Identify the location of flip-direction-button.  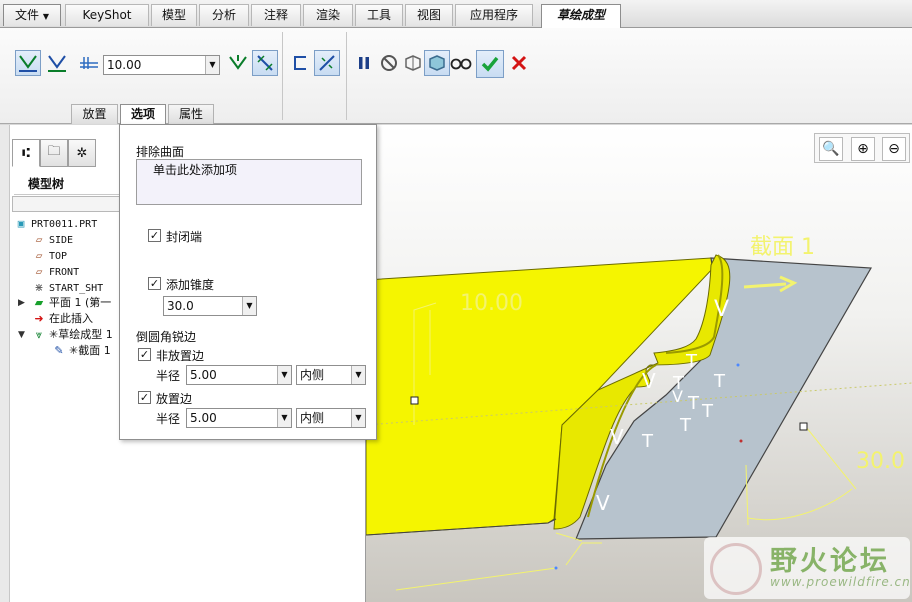
(238, 63).